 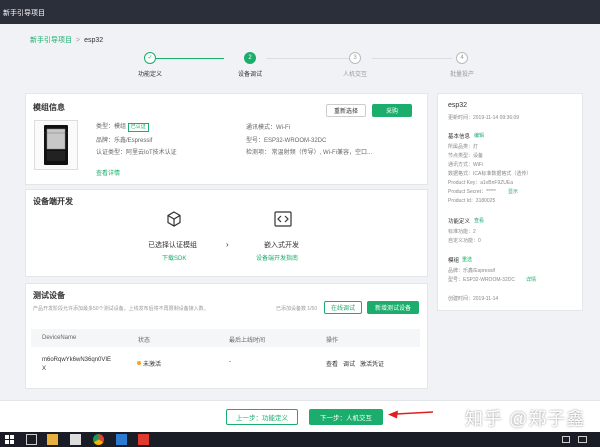 I want to click on module-comm: 通讯模式：Wi-Fi, so click(x=268, y=128).